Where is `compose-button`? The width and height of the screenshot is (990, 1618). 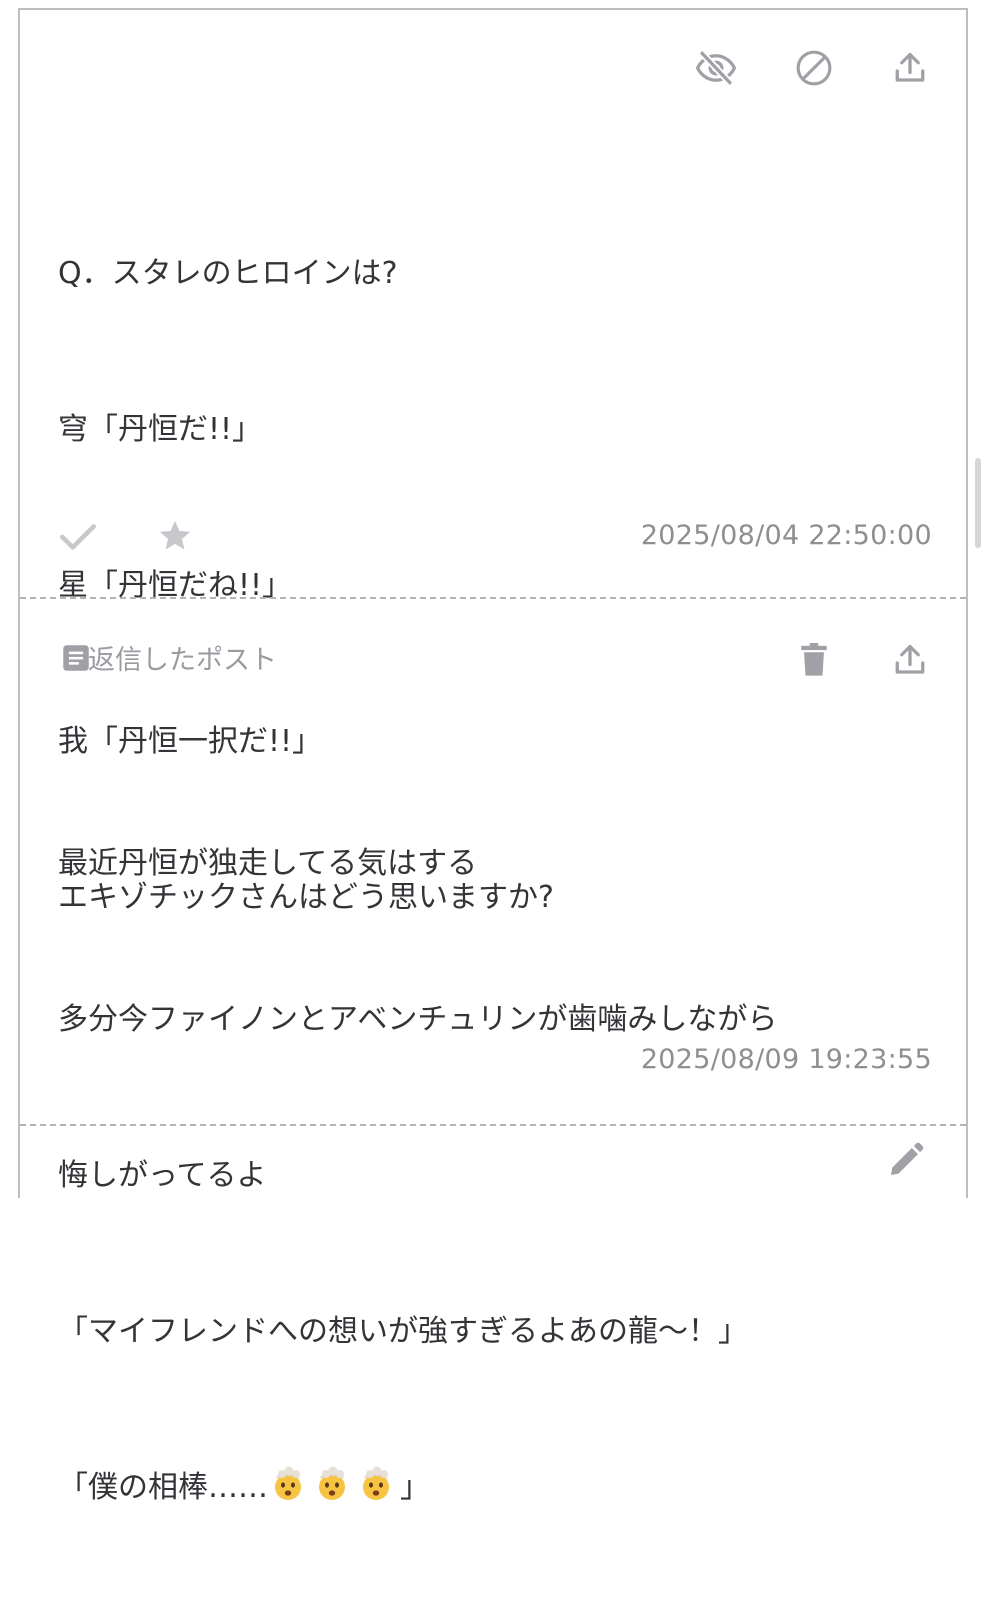
compose-button is located at coordinates (906, 1160).